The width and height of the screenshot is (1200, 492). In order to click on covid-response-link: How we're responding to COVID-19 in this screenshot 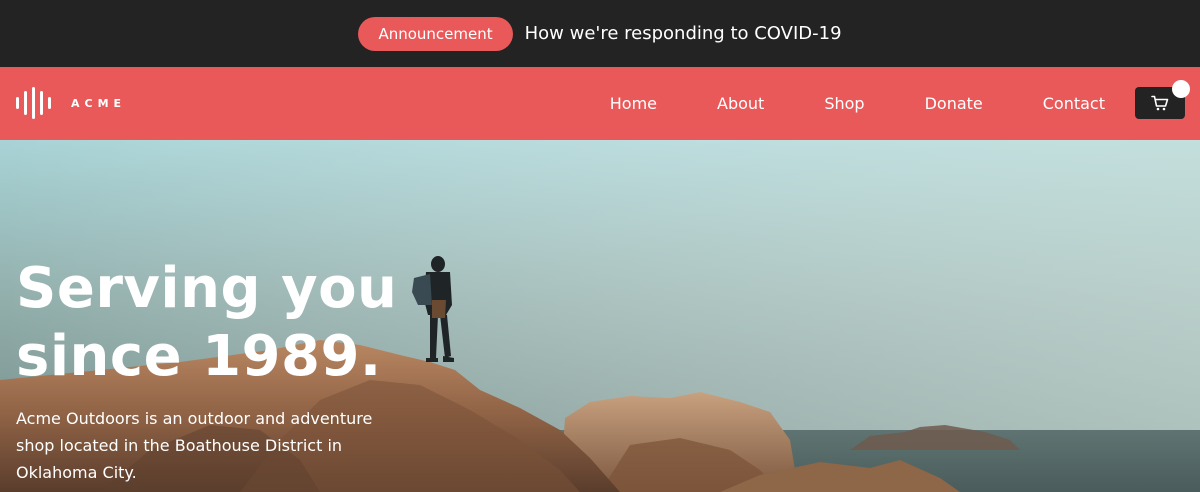, I will do `click(683, 33)`.